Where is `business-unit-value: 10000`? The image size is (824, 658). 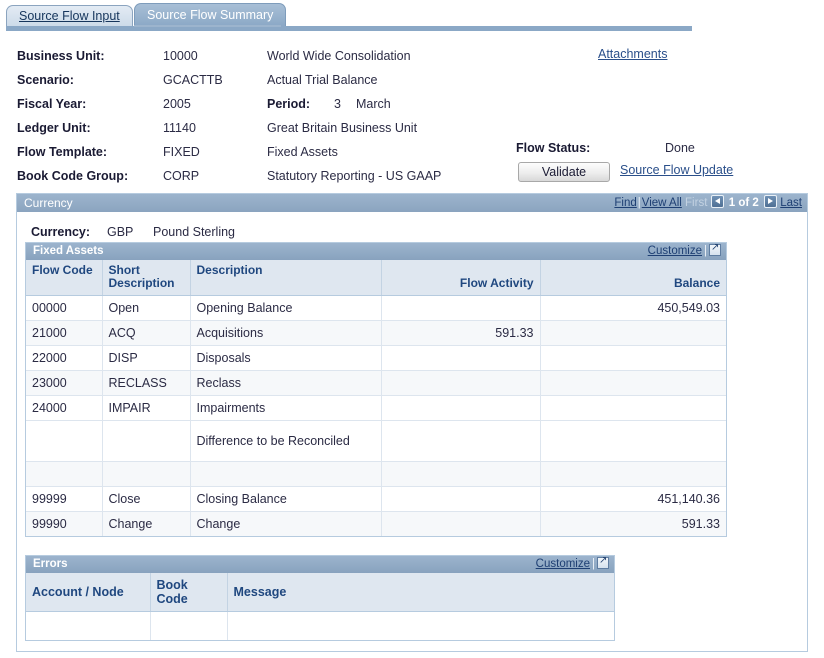
business-unit-value: 10000 is located at coordinates (180, 56).